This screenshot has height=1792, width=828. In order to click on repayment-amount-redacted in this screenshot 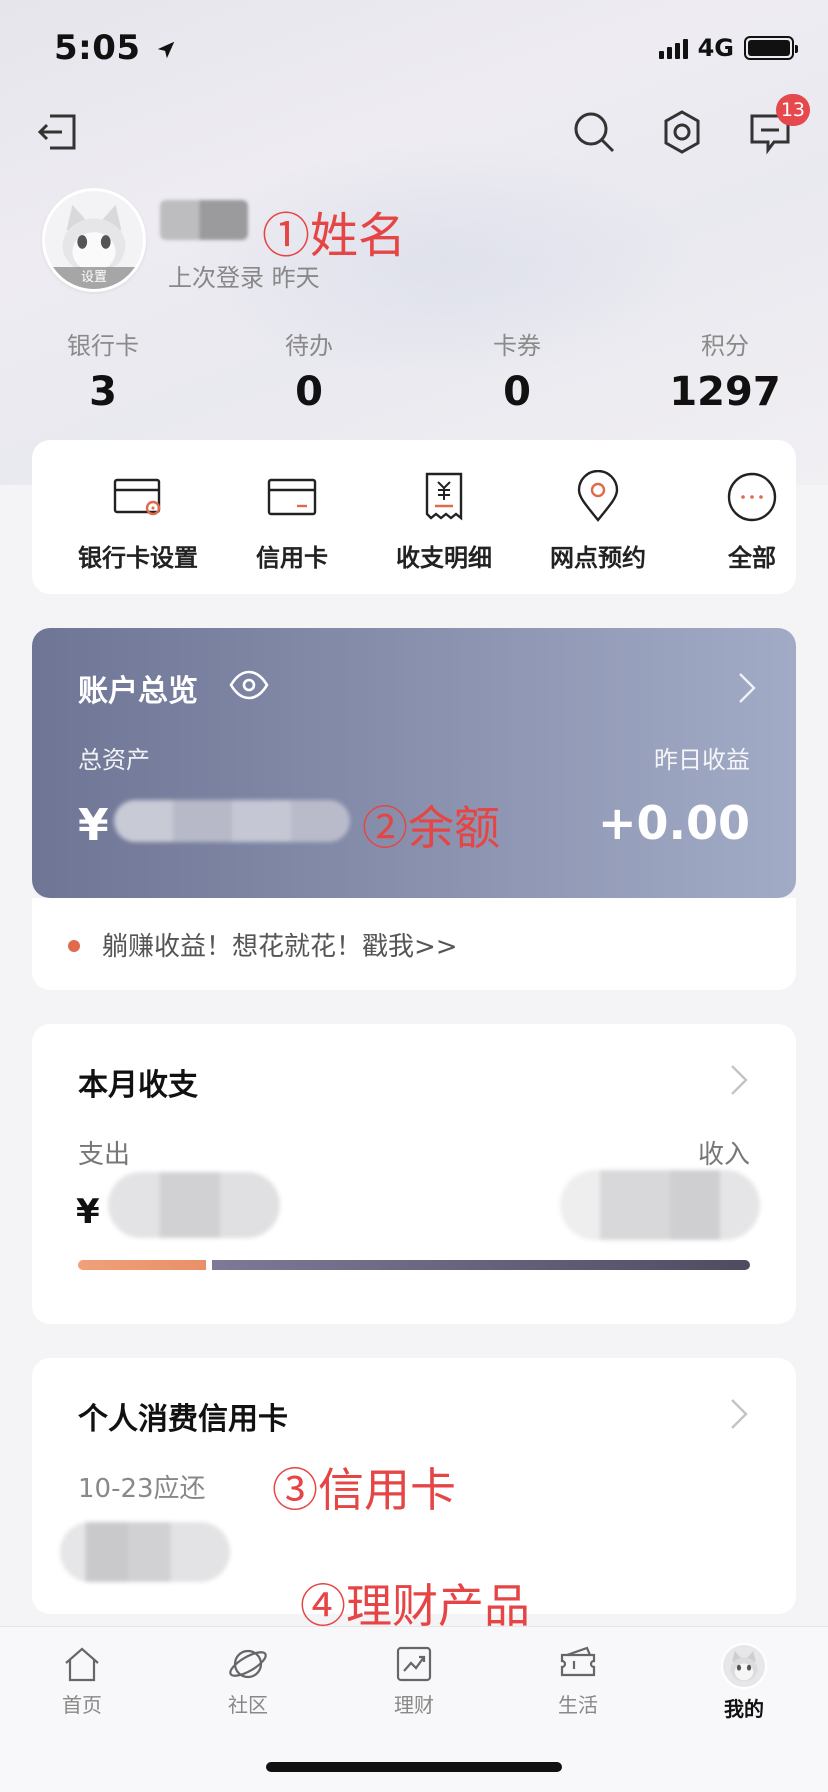, I will do `click(145, 1552)`.